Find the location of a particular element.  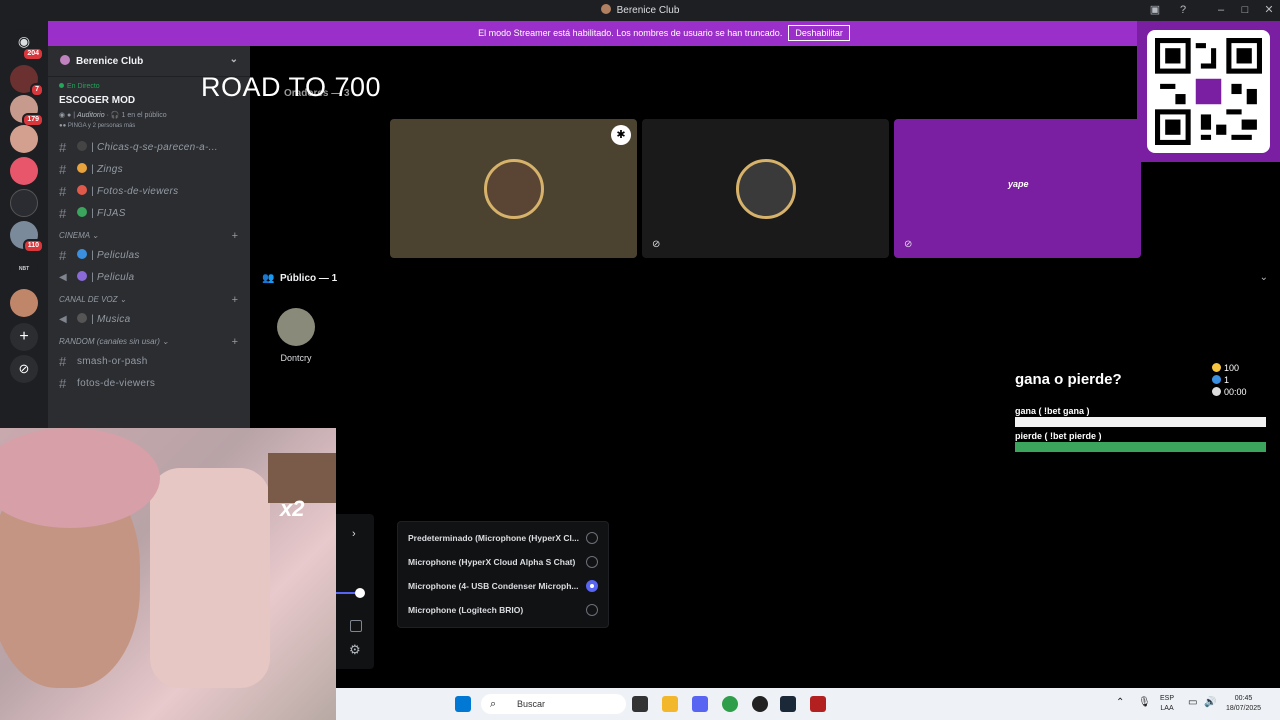

radio-button-selected is located at coordinates (592, 586).